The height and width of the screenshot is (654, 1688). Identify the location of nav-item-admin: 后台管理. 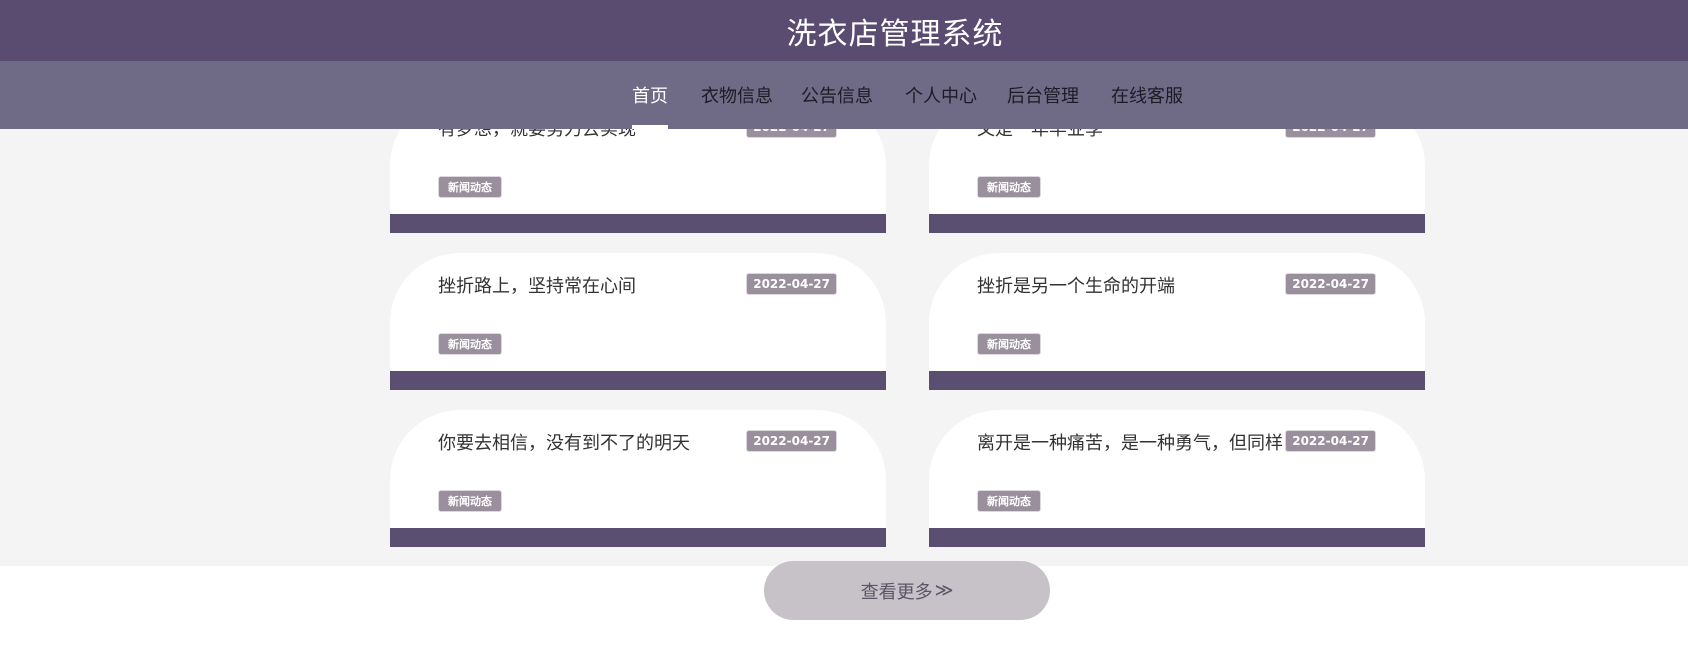
(1043, 95).